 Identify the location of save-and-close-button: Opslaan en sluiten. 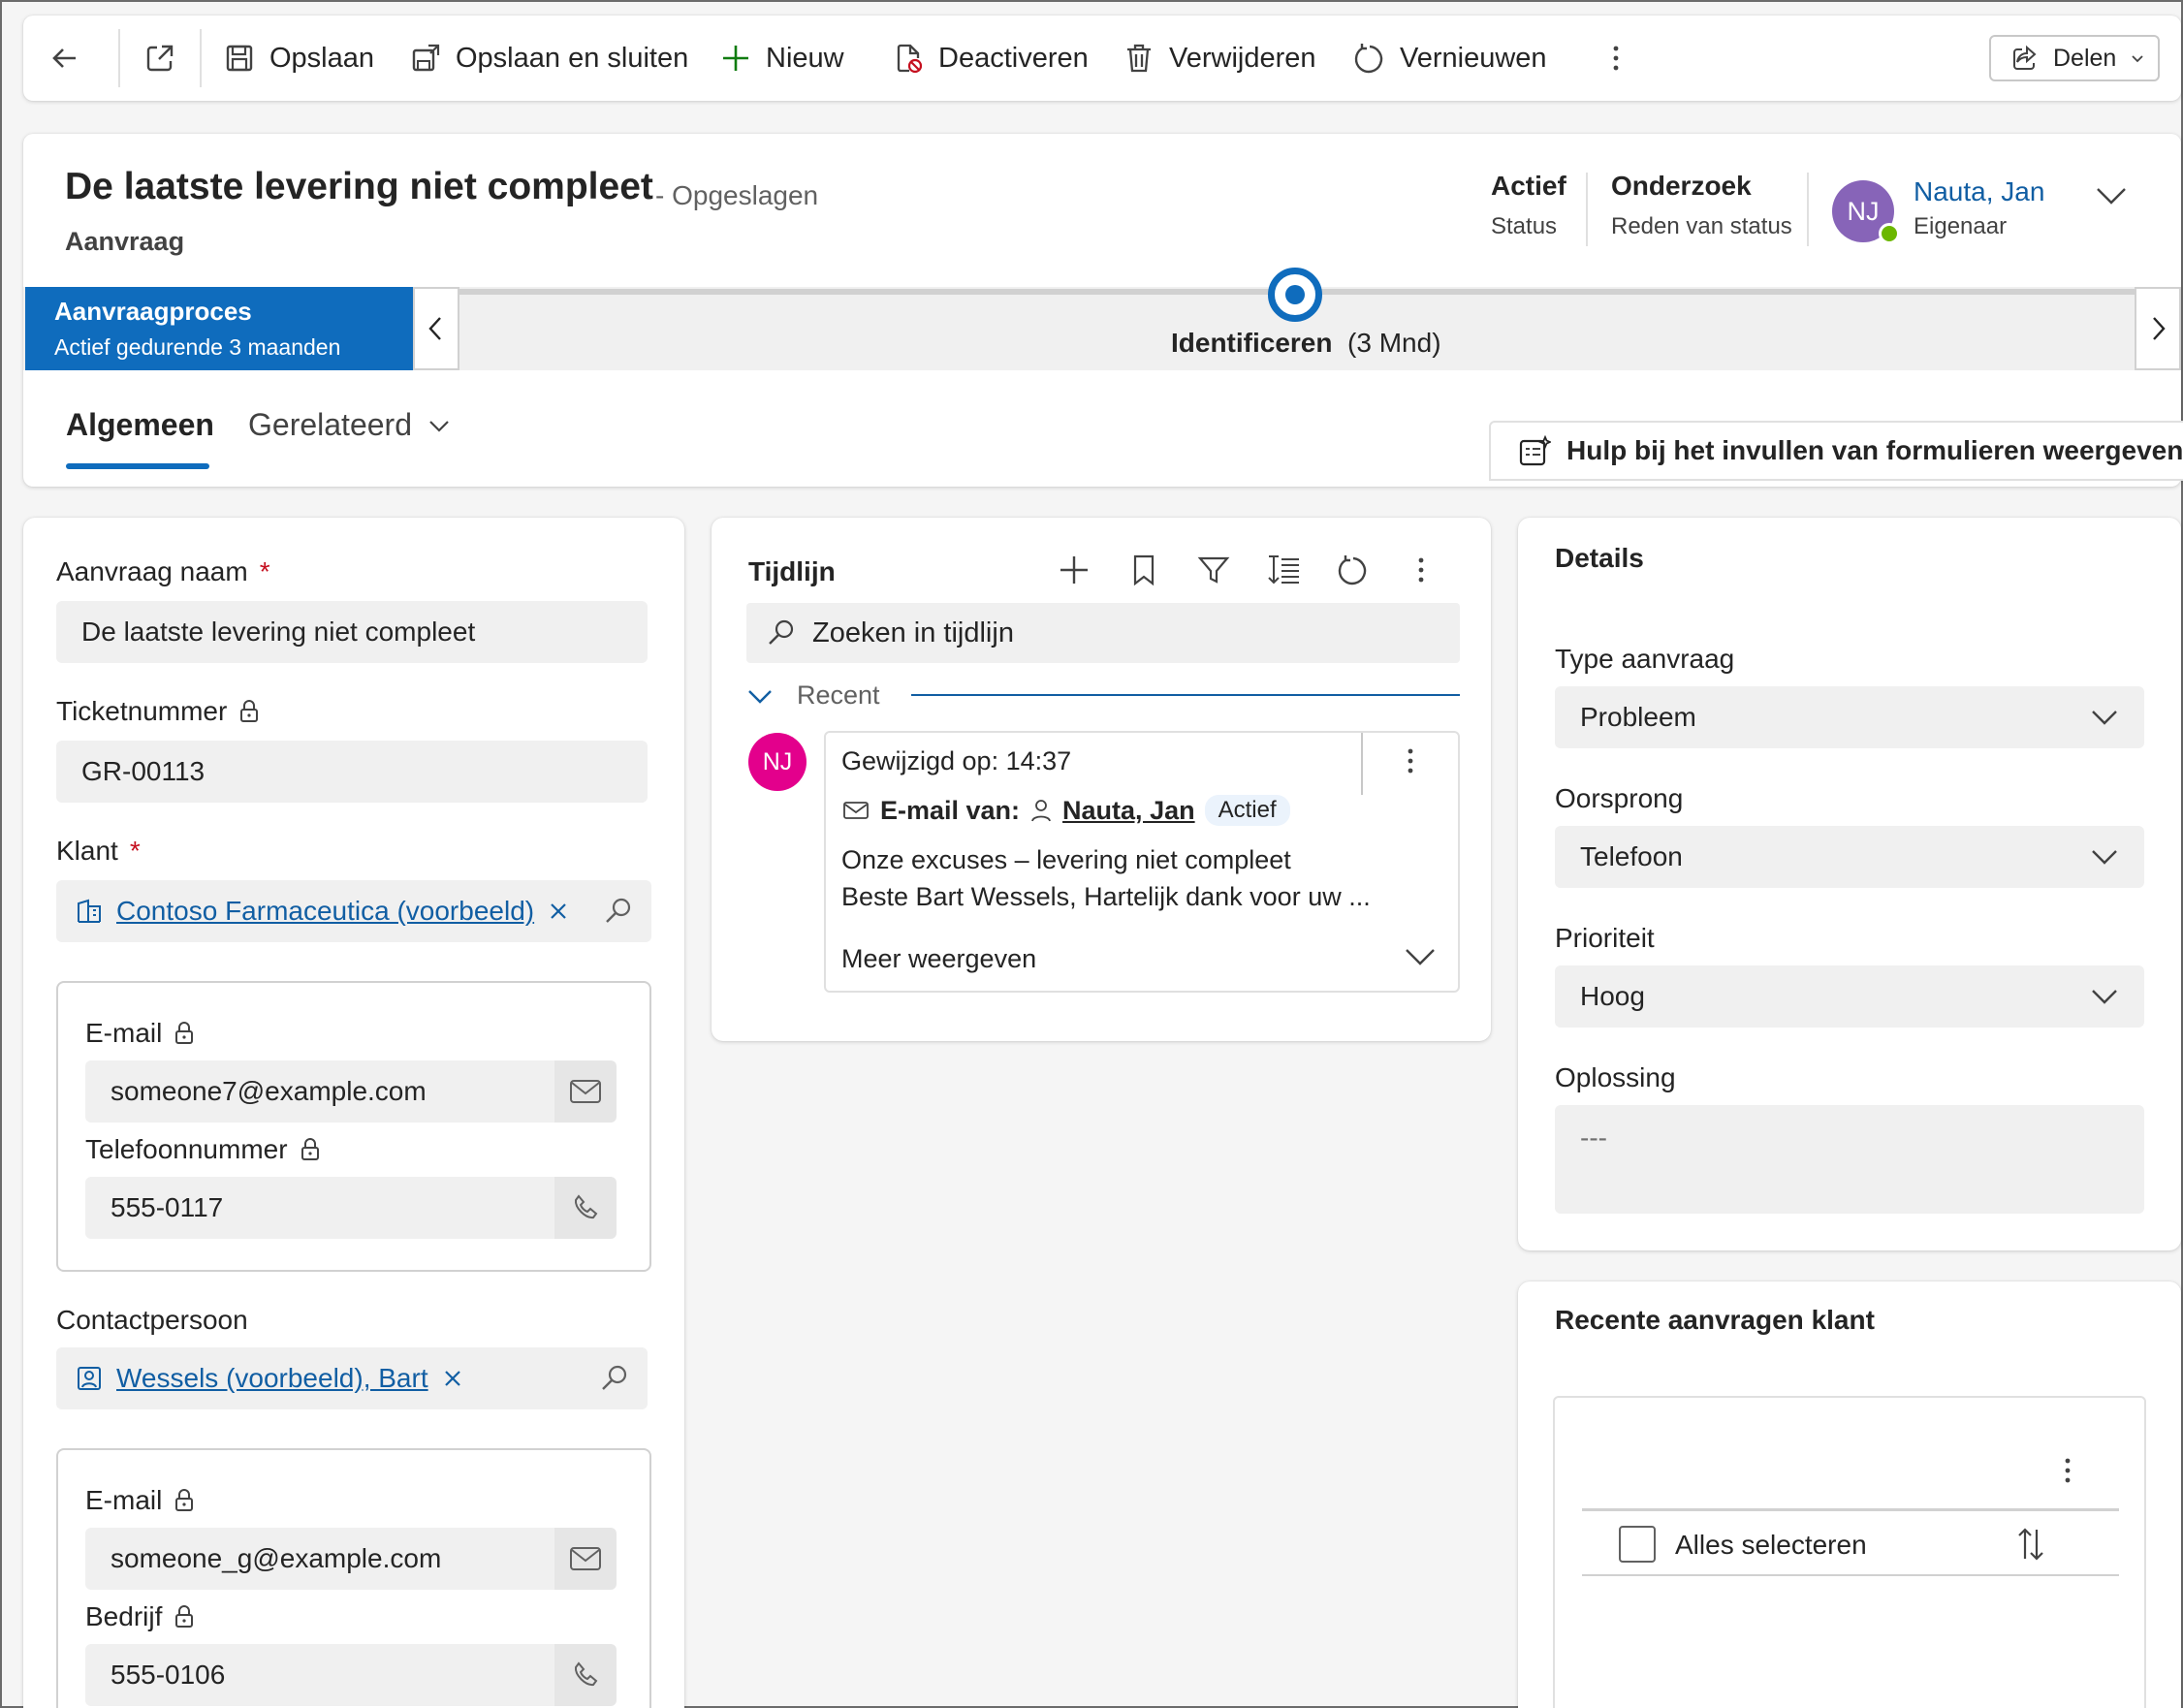
(548, 58).